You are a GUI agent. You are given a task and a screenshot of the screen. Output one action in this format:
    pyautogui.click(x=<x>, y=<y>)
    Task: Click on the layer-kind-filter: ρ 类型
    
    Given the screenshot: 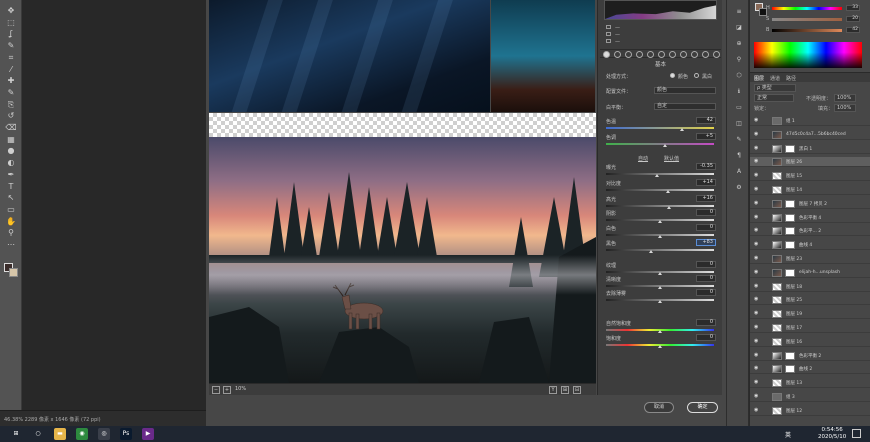 What is the action you would take?
    pyautogui.click(x=775, y=88)
    